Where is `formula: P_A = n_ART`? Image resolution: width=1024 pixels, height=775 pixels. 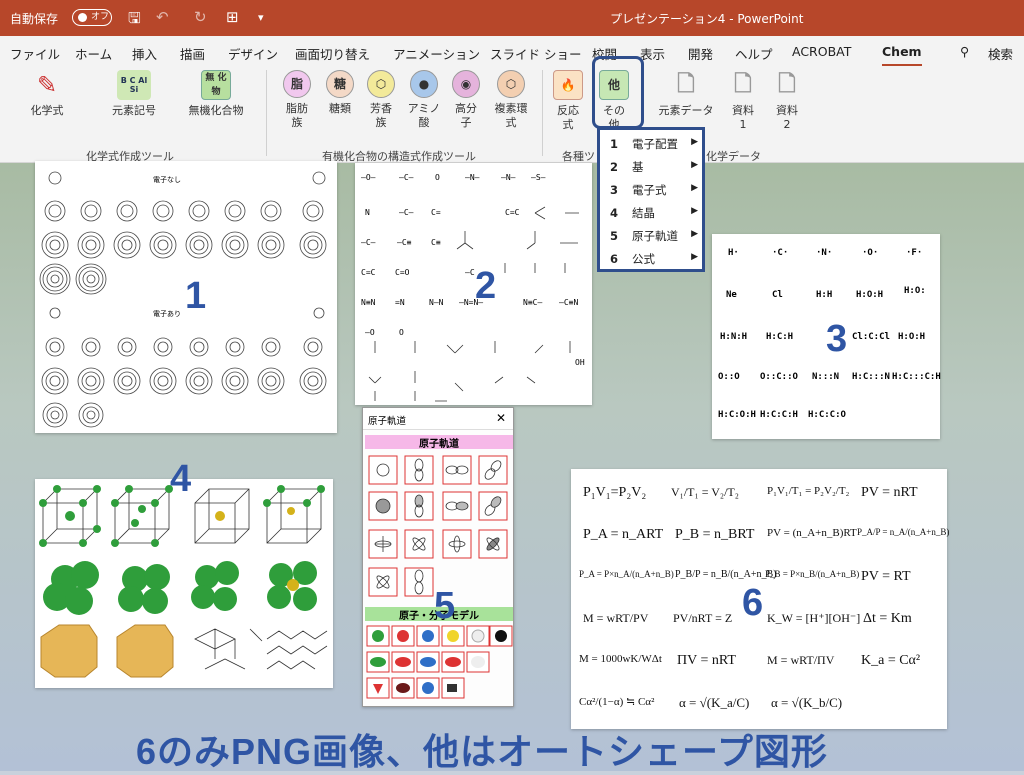 formula: P_A = n_ART is located at coordinates (623, 534).